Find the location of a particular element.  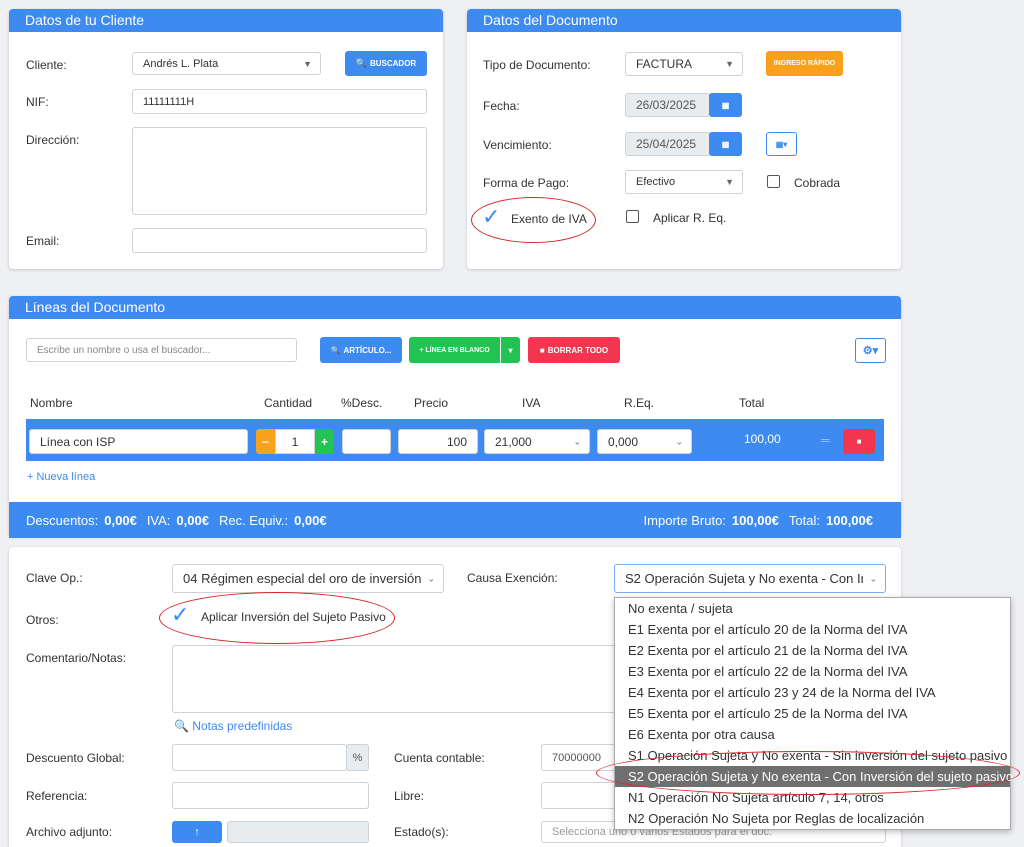

vencimiento-value: 25/04/2025 is located at coordinates (666, 144).